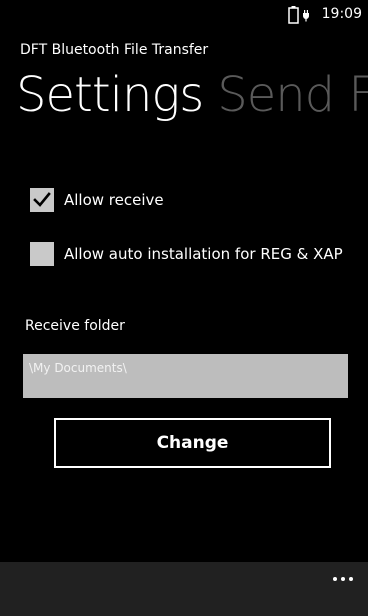  What do you see at coordinates (292, 95) in the screenshot?
I see `pivot-tab-send: Send F` at bounding box center [292, 95].